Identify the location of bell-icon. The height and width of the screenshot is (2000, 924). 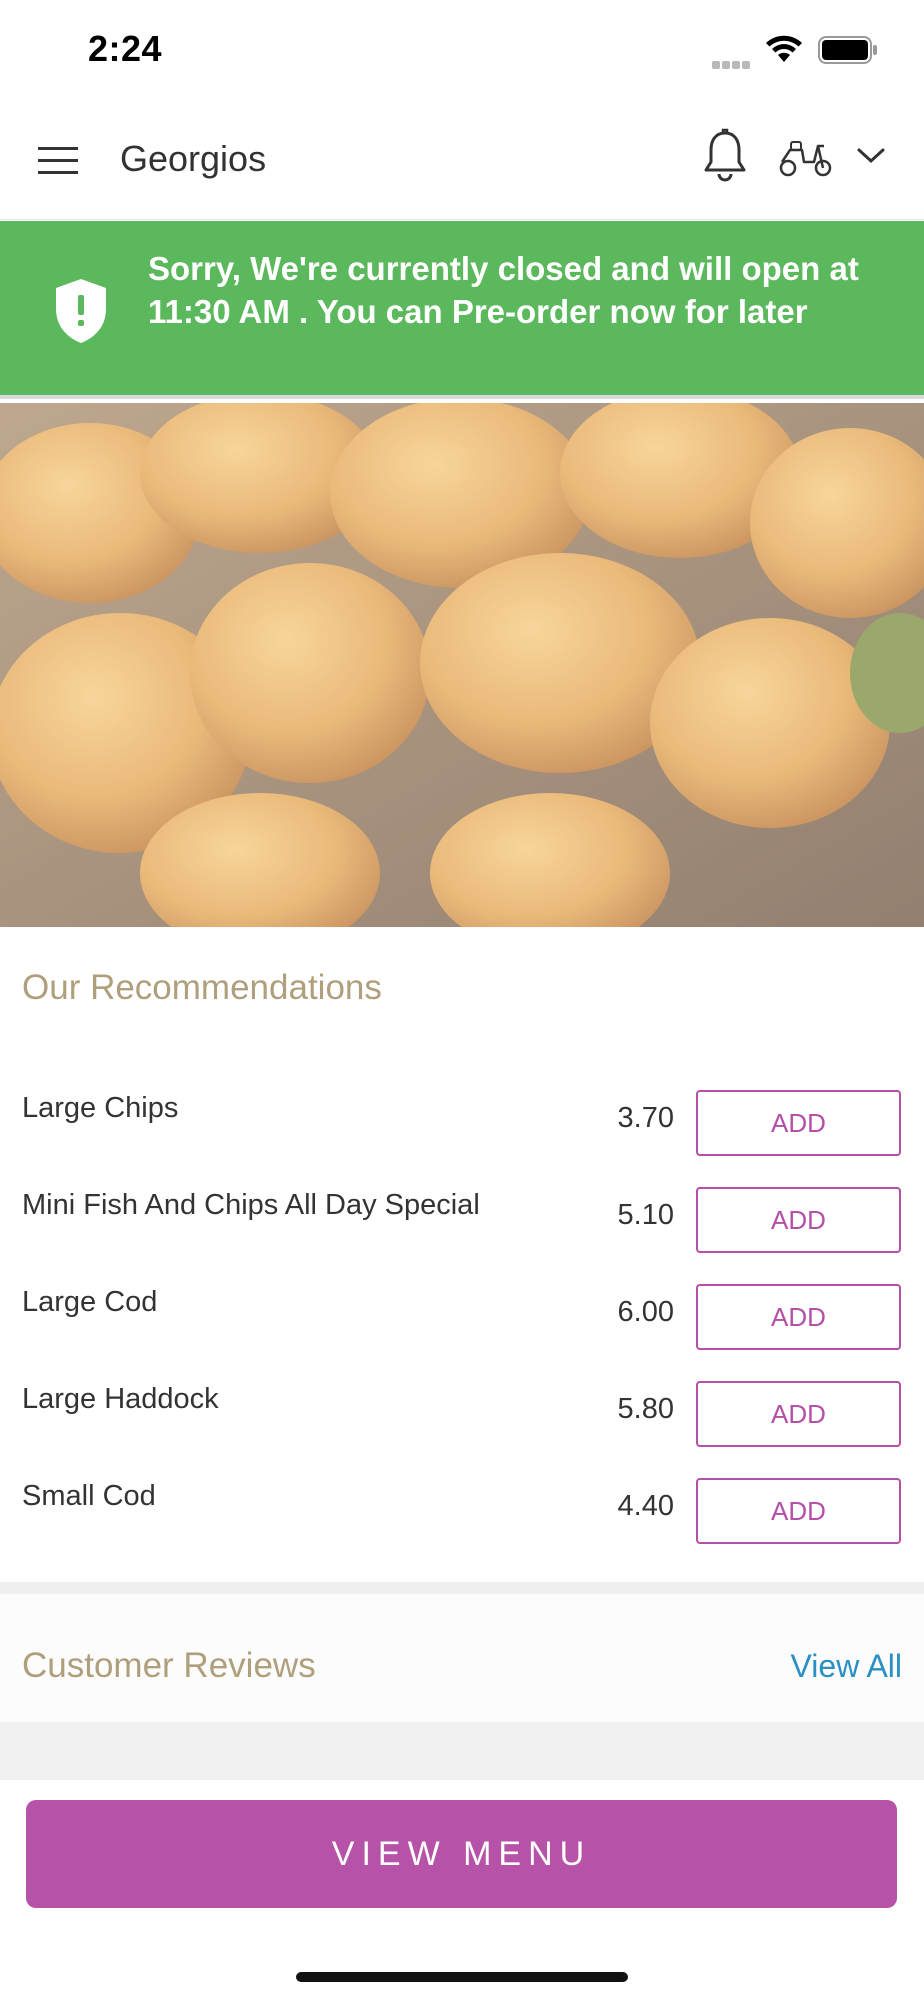
(725, 156).